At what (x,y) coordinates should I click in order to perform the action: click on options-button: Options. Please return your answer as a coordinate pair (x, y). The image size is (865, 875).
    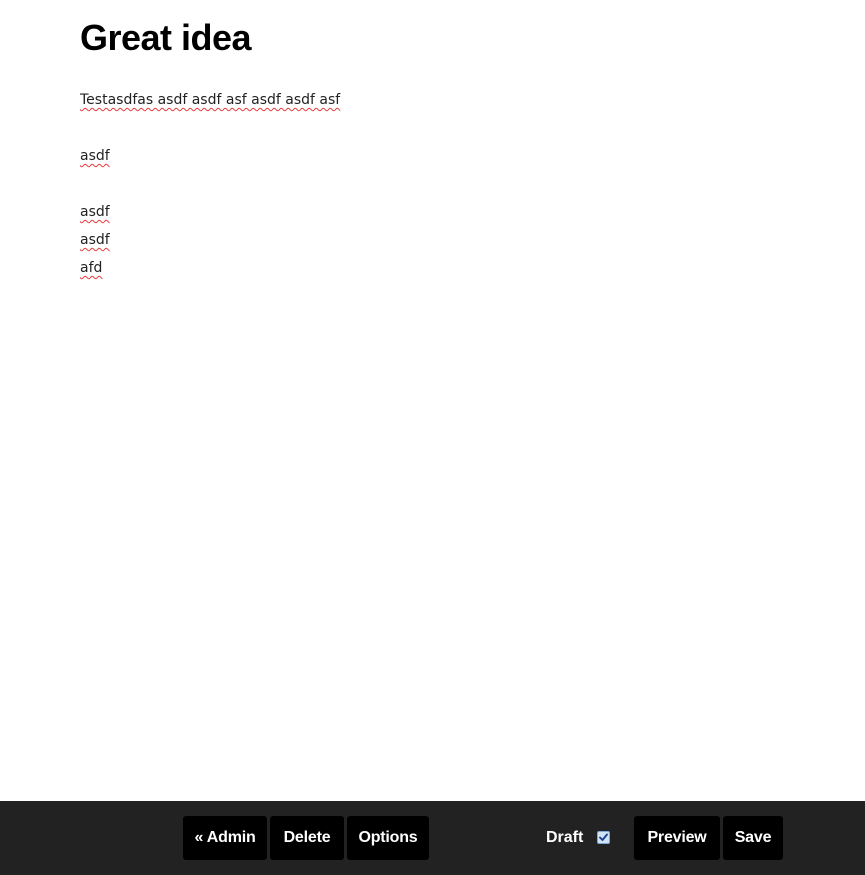
    Looking at the image, I should click on (388, 838).